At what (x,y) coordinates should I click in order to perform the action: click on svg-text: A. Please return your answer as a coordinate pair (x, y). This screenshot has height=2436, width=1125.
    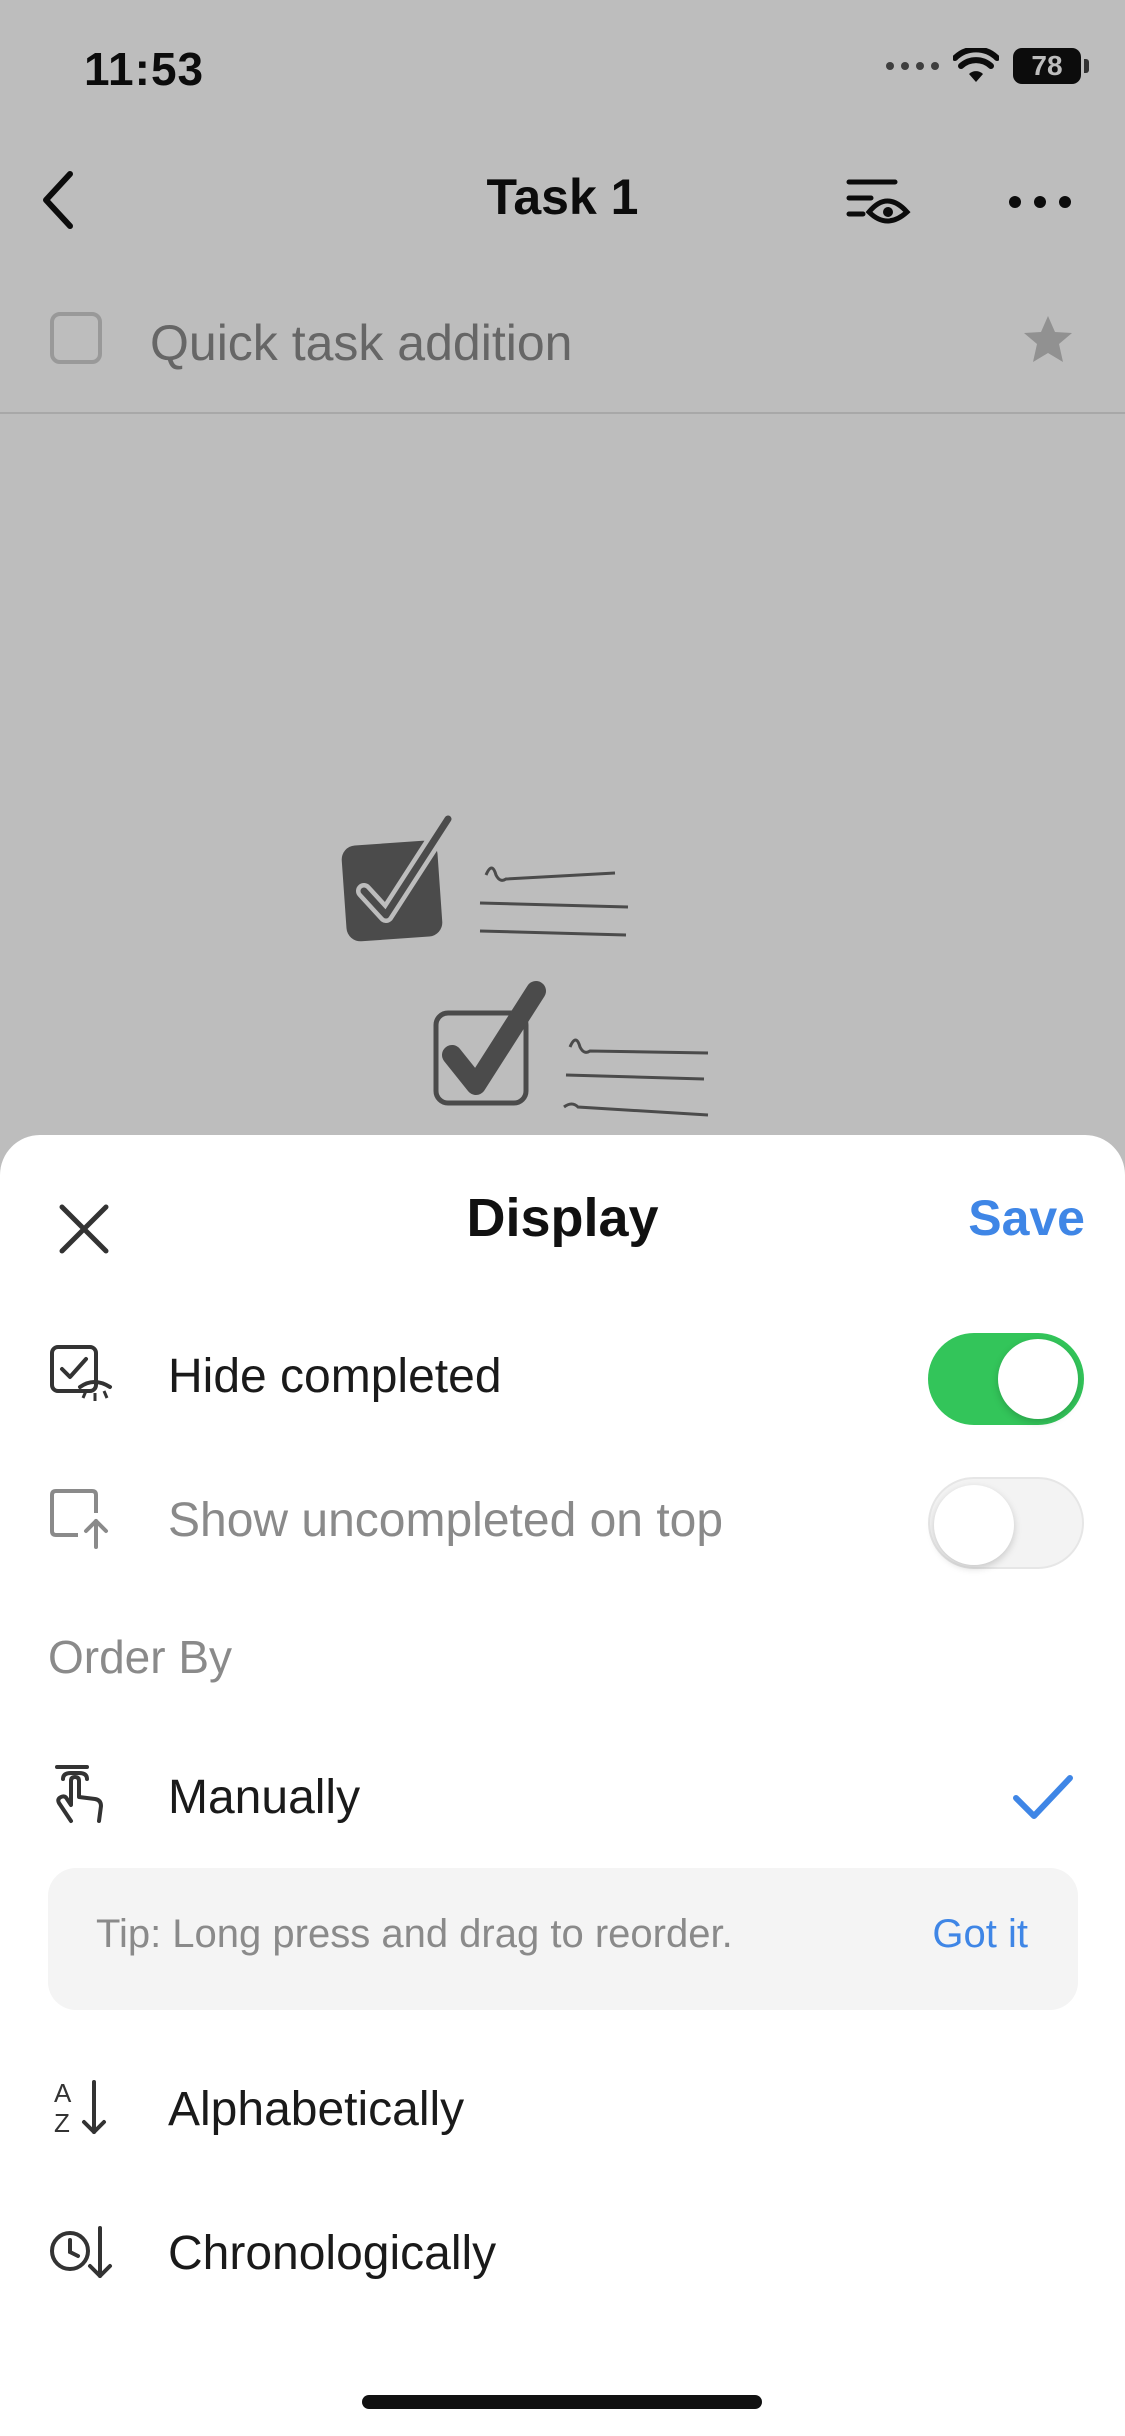
    Looking at the image, I should click on (63, 2093).